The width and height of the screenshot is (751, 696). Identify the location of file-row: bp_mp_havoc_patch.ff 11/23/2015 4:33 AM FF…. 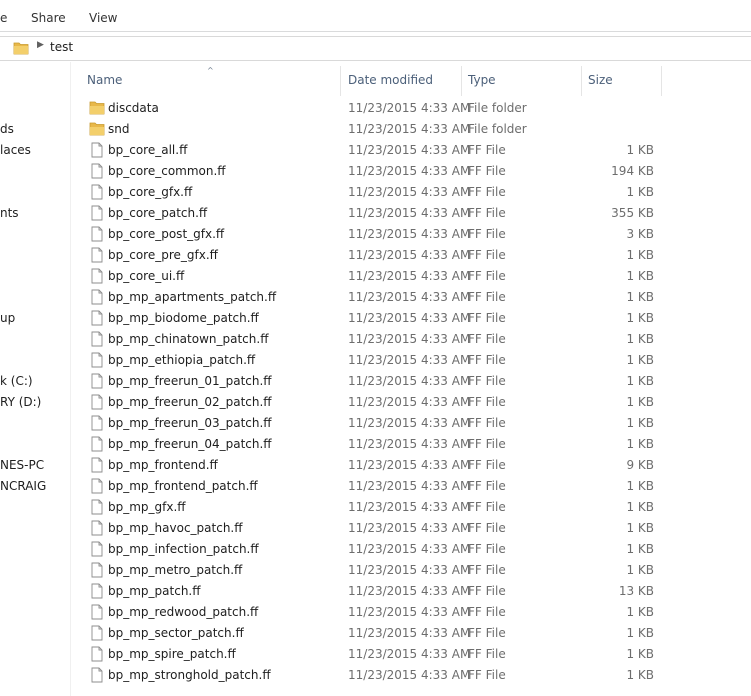
(375, 528).